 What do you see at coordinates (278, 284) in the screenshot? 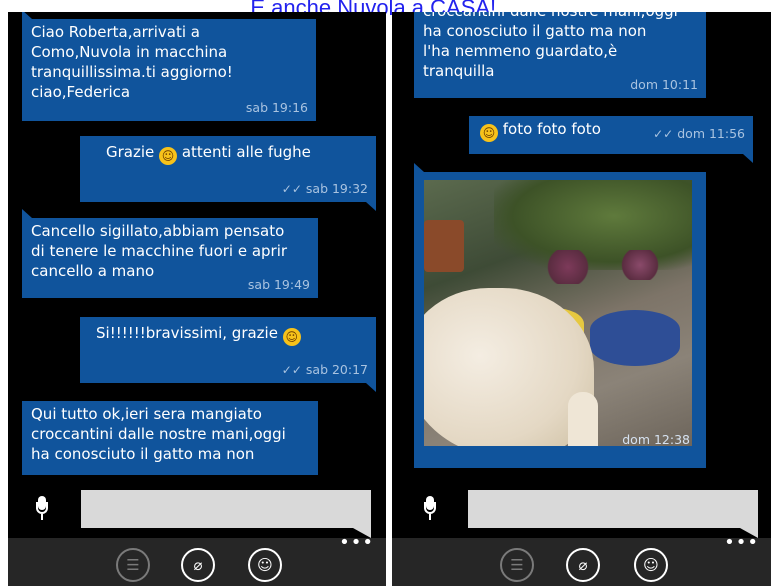
I see `message-timestamp: sab 19:49` at bounding box center [278, 284].